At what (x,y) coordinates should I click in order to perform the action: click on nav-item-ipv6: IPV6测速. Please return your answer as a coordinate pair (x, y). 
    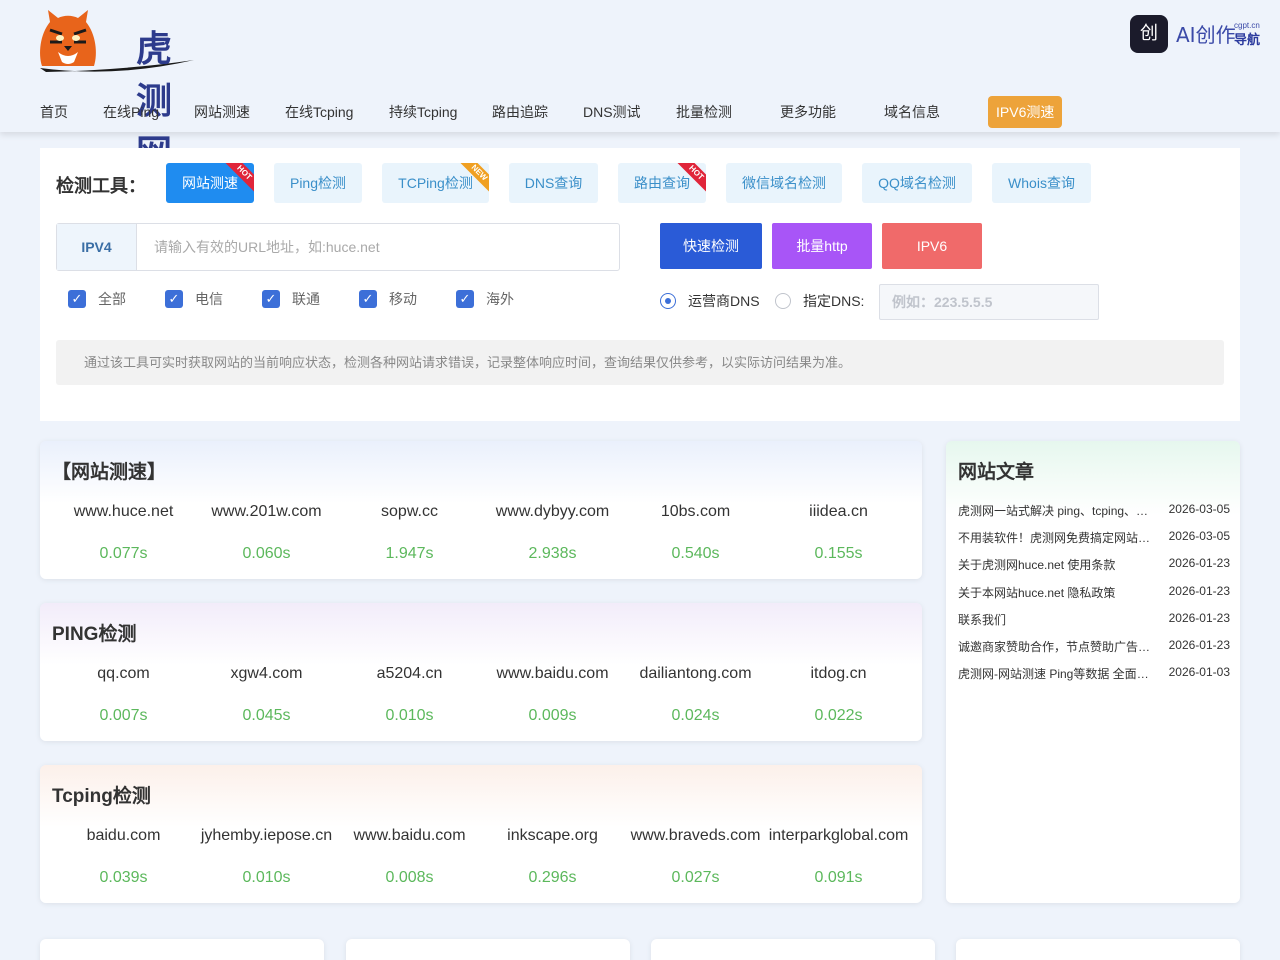
    Looking at the image, I should click on (1025, 112).